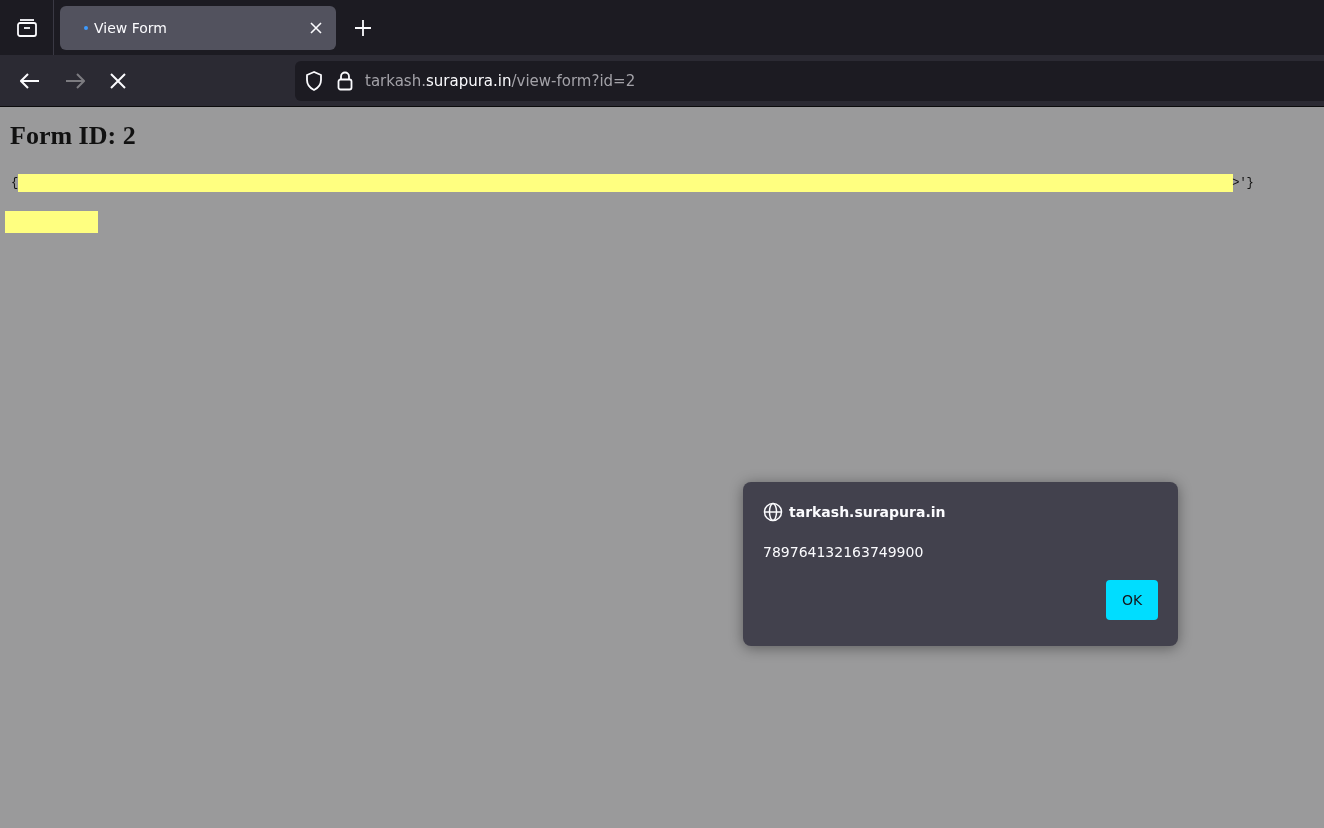  Describe the element at coordinates (809, 80) in the screenshot. I see `address-bar: tarkash.surapura.in/view-form?id=2` at that location.